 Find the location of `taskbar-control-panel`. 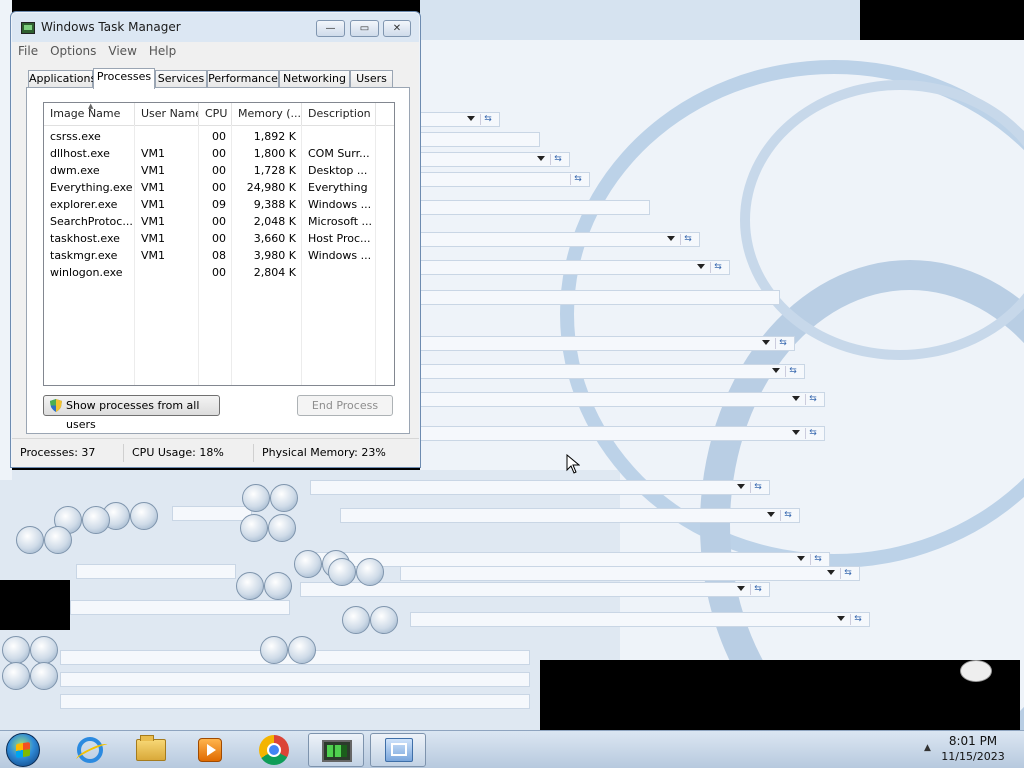

taskbar-control-panel is located at coordinates (398, 750).